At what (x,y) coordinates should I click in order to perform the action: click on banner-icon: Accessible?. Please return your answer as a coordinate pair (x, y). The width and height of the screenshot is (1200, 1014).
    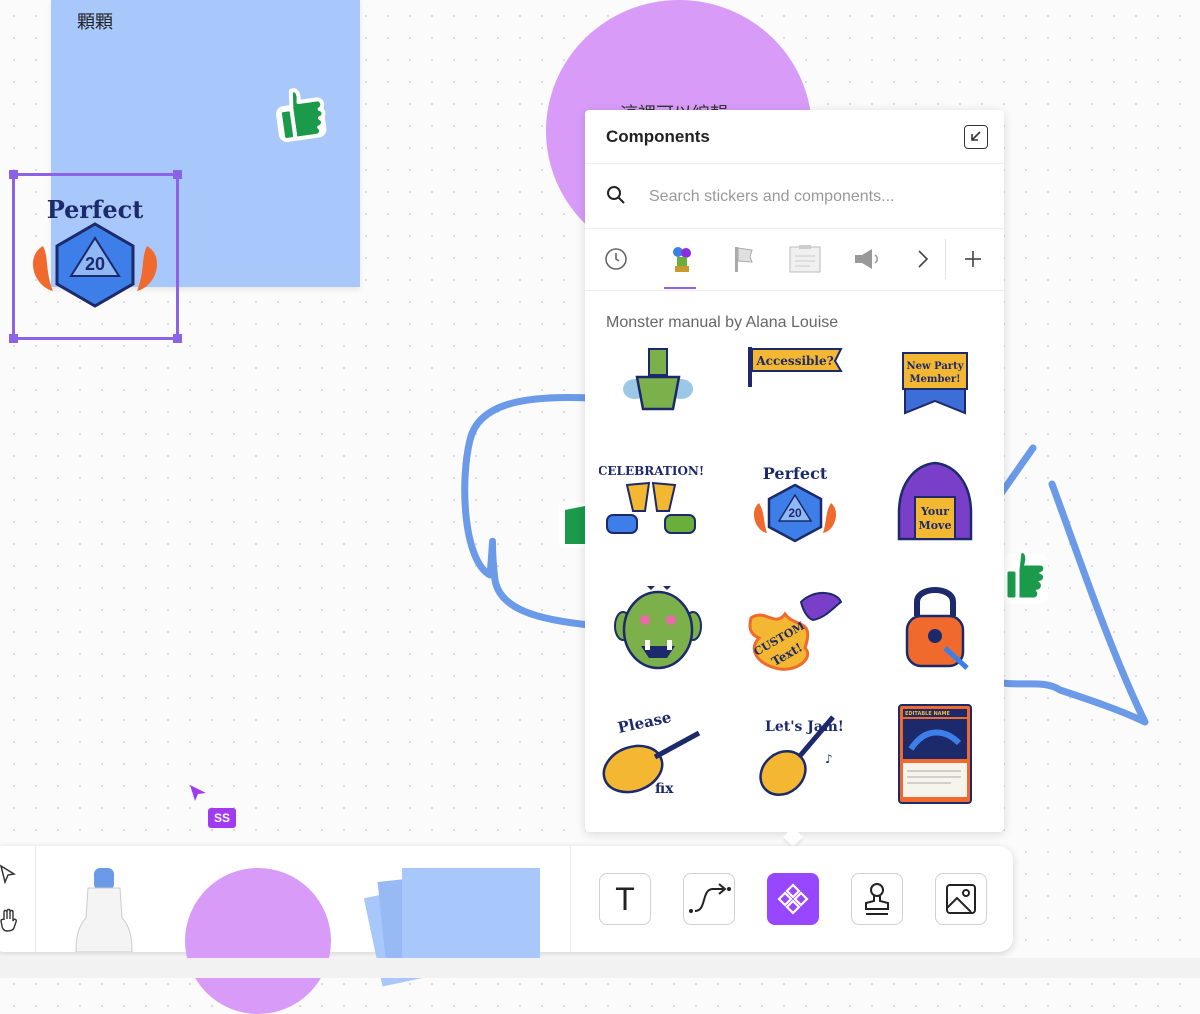
    Looking at the image, I should click on (795, 367).